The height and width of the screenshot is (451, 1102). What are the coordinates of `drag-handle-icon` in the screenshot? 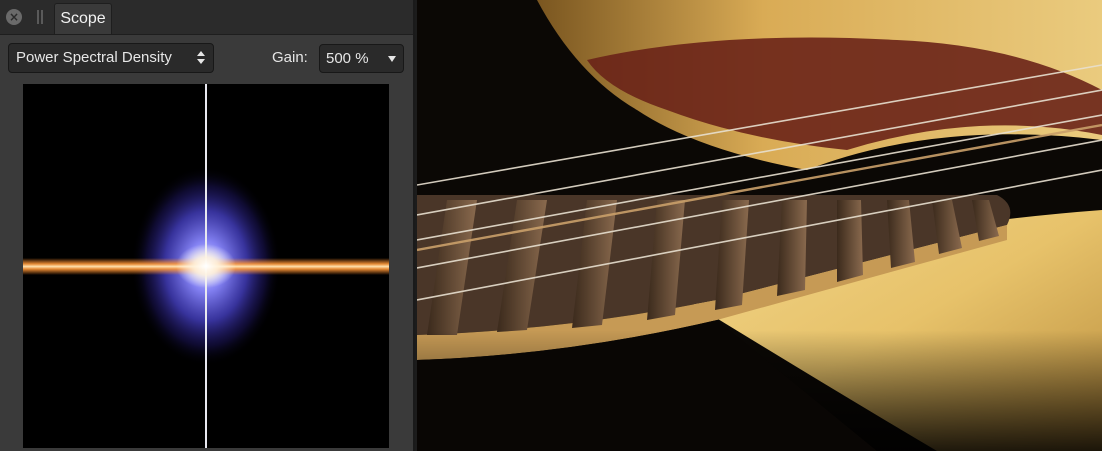 It's located at (40, 17).